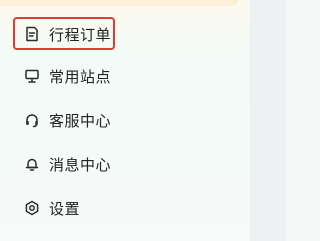 This screenshot has width=320, height=241. Describe the element at coordinates (80, 120) in the screenshot. I see `menu-item-label: 客服中心` at that location.